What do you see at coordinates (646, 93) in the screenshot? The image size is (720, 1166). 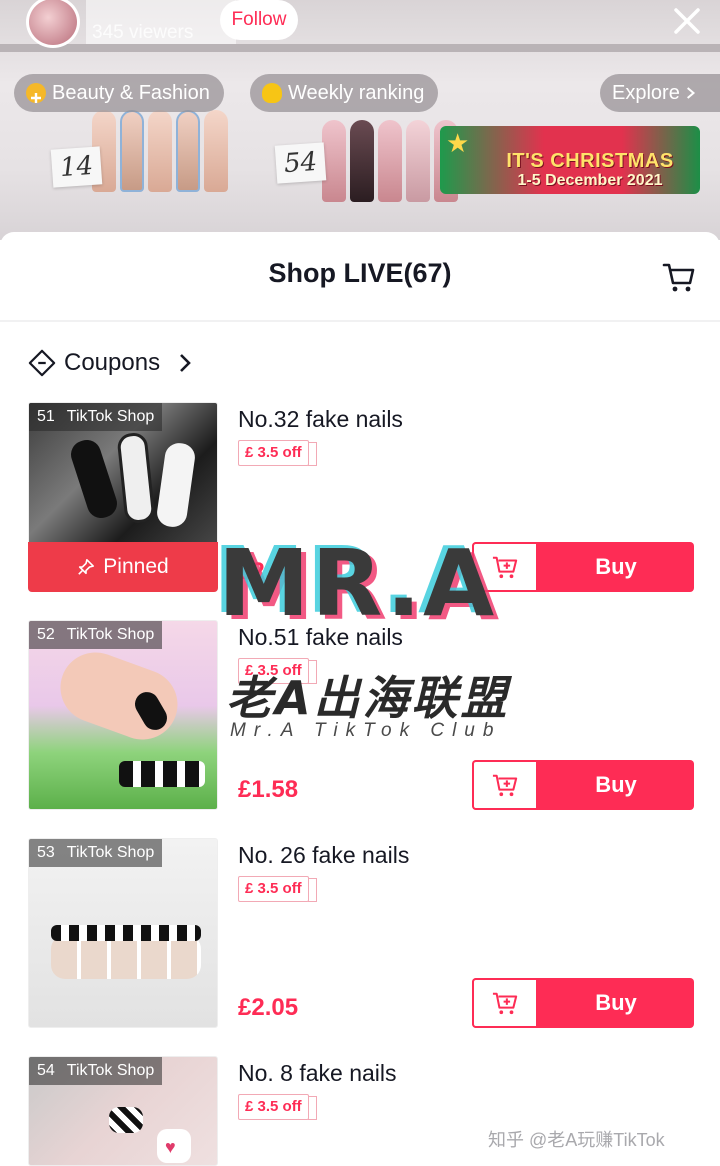 I see `explore-label: Explore` at bounding box center [646, 93].